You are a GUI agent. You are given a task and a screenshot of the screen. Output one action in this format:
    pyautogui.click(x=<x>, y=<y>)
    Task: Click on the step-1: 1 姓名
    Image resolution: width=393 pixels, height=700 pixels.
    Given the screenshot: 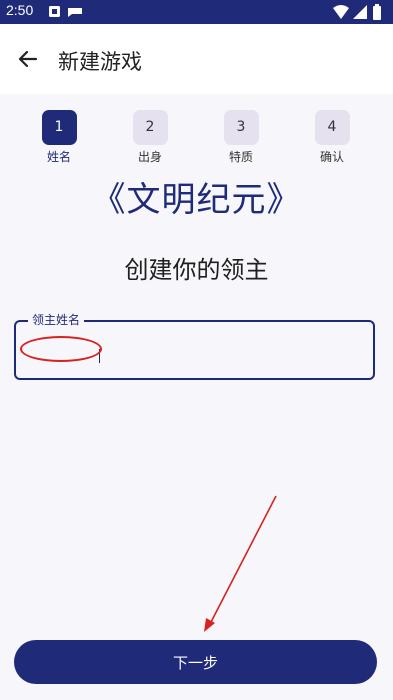 What is the action you would take?
    pyautogui.click(x=59, y=137)
    